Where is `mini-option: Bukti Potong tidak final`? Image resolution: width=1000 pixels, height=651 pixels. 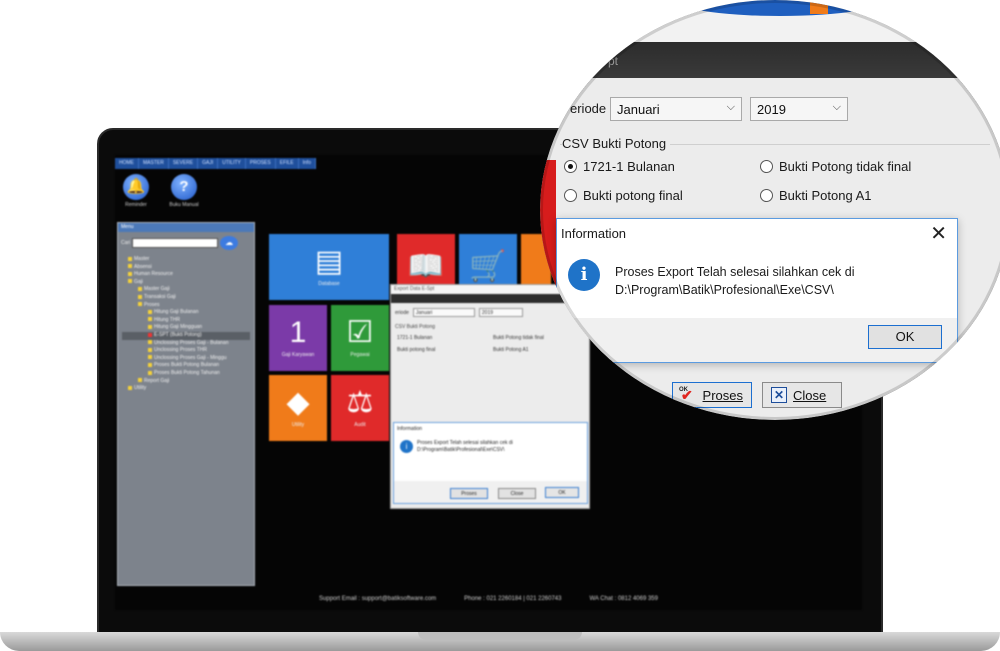 mini-option: Bukti Potong tidak final is located at coordinates (538, 338).